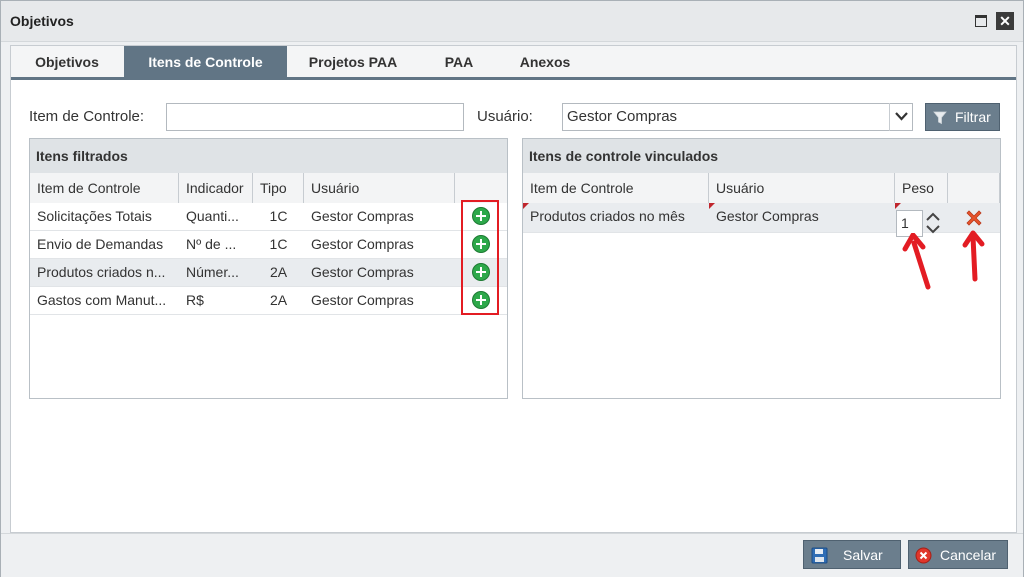  Describe the element at coordinates (481, 188) in the screenshot. I see `col-acao` at that location.